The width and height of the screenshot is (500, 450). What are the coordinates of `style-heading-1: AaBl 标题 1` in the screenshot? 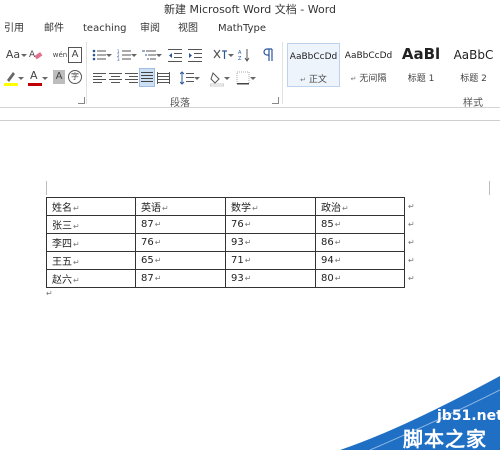 It's located at (421, 65).